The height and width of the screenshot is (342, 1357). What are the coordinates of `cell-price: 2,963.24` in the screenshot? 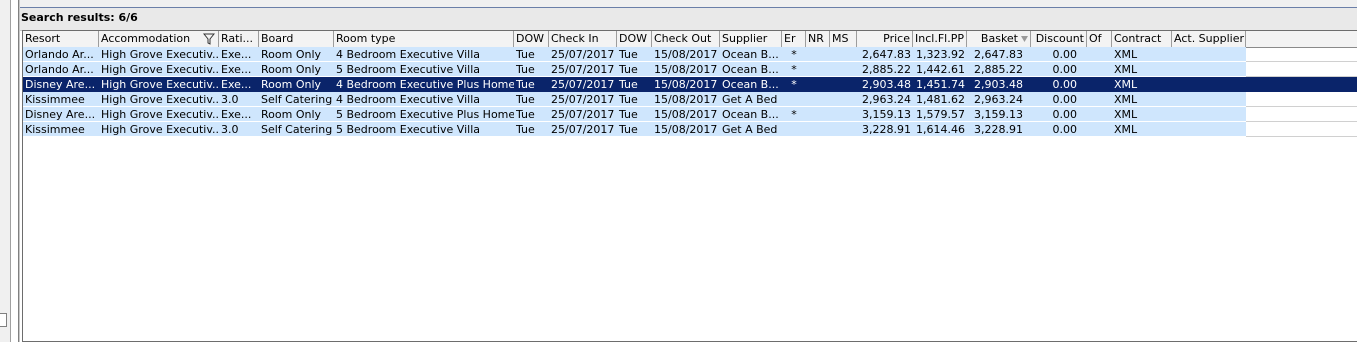 It's located at (886, 99).